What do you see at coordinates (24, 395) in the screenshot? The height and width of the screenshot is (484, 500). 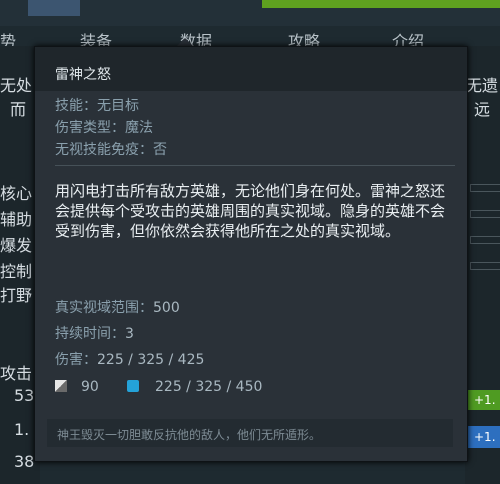 I see `attack-value: 53` at bounding box center [24, 395].